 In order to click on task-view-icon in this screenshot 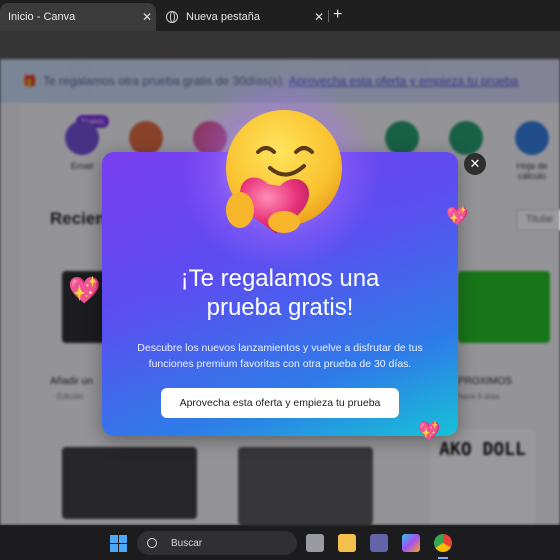, I will do `click(315, 543)`.